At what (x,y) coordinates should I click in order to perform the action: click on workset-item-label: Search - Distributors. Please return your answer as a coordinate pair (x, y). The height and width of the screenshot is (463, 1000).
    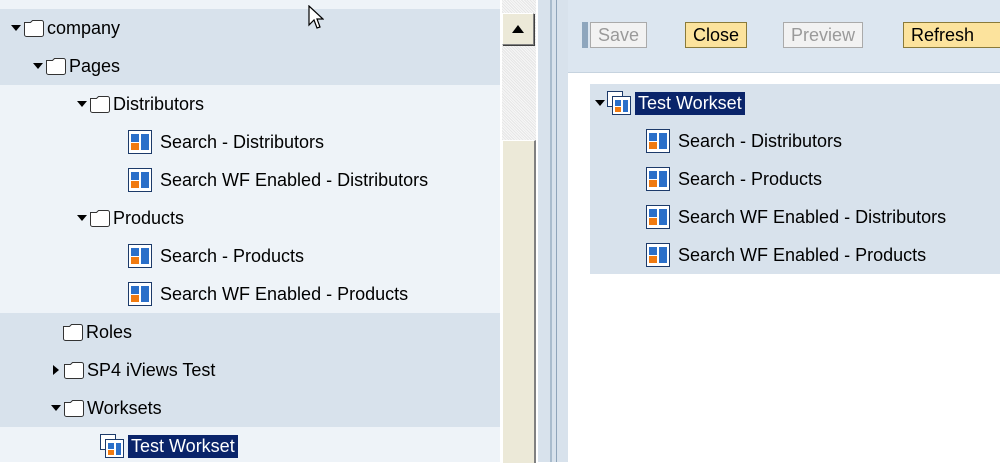
    Looking at the image, I should click on (760, 140).